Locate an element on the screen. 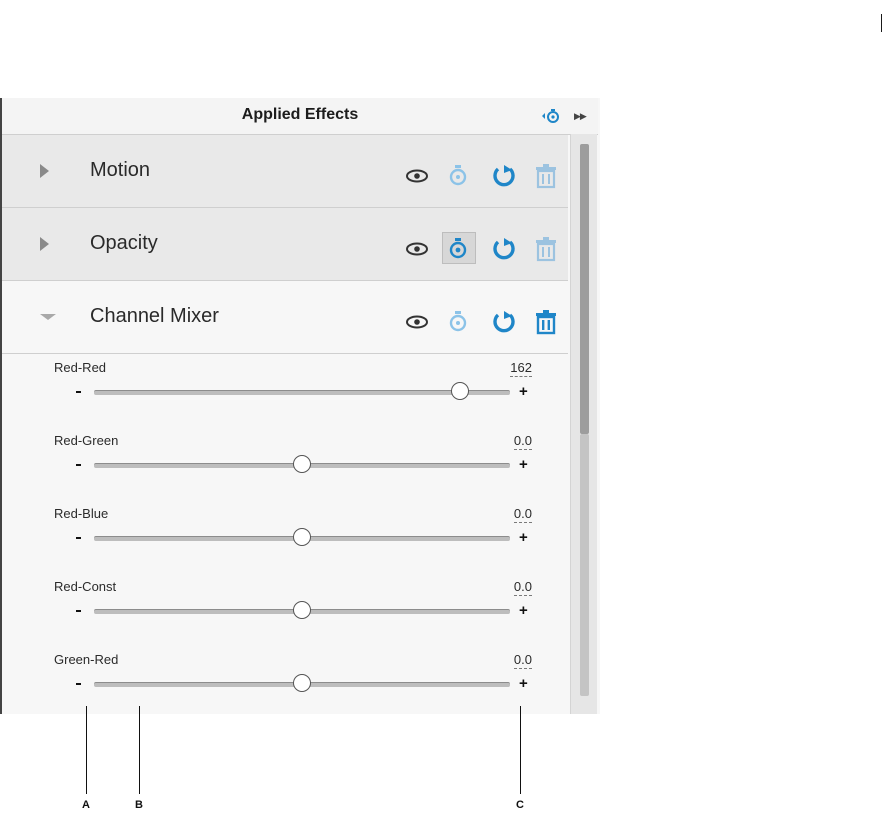  effect-row-motion: Motion is located at coordinates (285, 171).